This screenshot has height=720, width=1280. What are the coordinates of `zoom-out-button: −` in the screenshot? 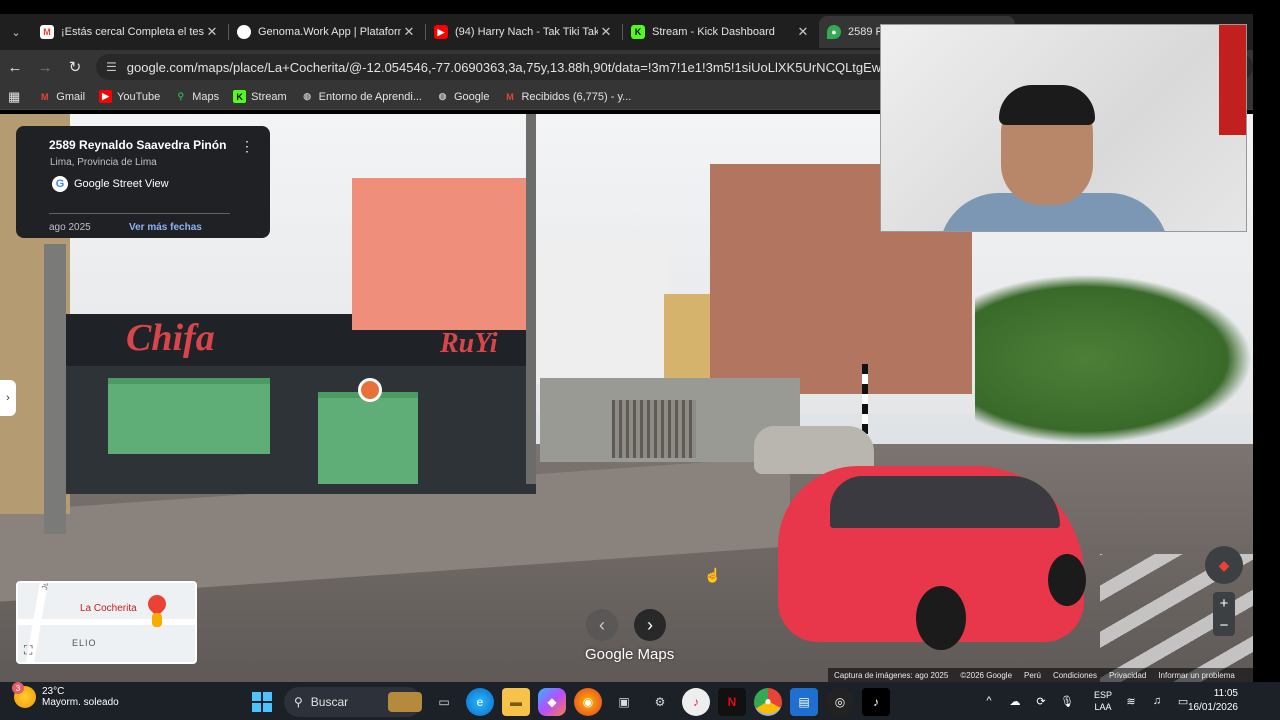 It's located at (1224, 625).